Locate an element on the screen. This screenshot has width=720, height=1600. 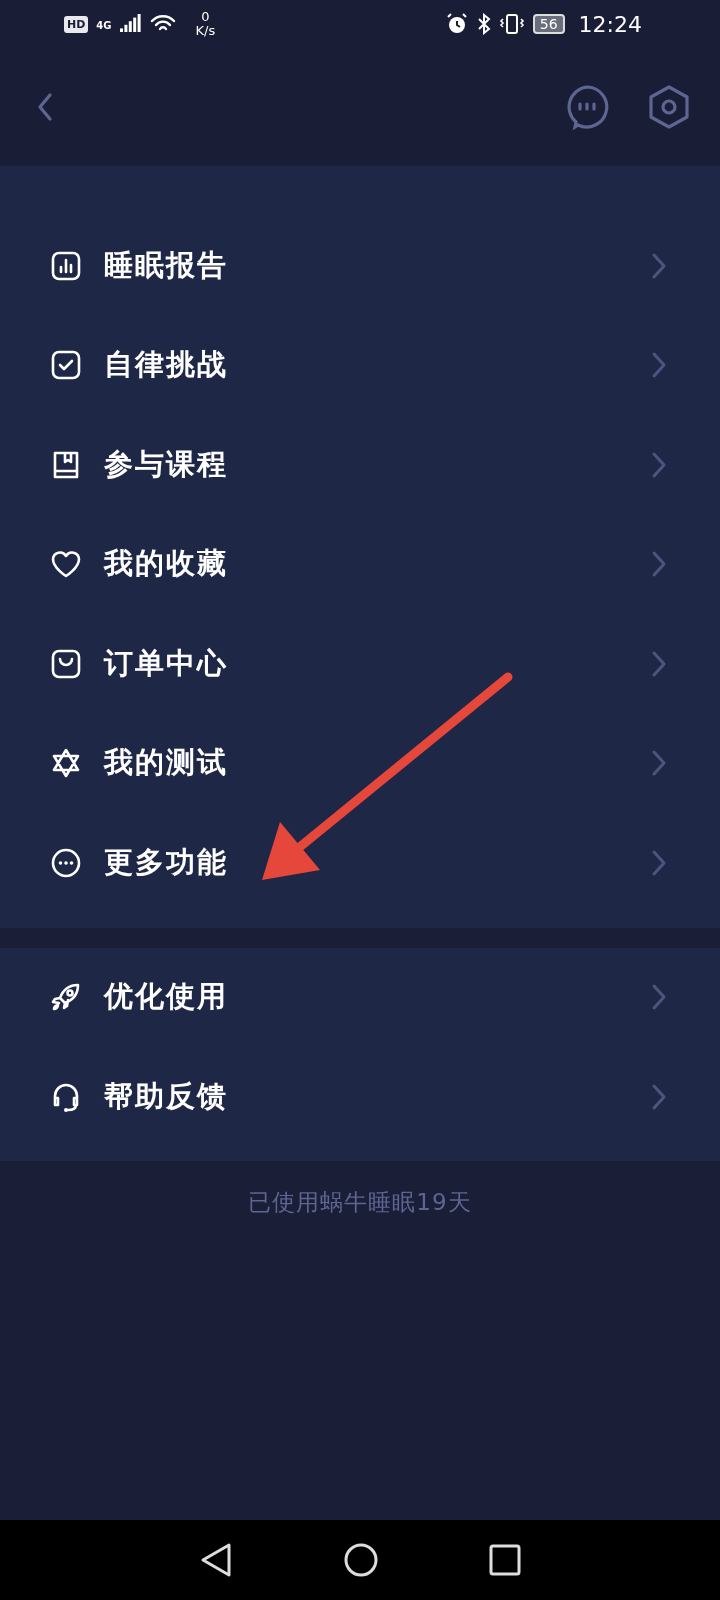
checkbox-icon is located at coordinates (66, 365).